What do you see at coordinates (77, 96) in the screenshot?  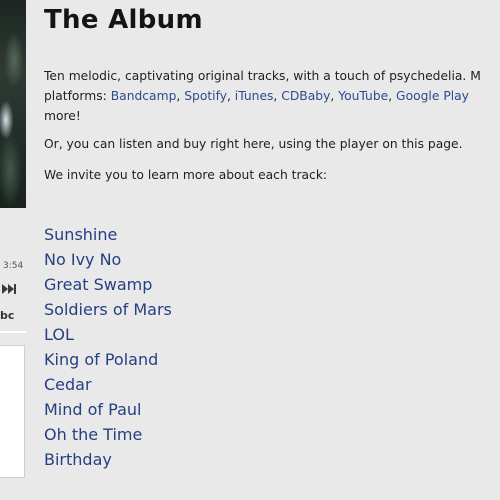 I see `platforms-prefix: platforms:` at bounding box center [77, 96].